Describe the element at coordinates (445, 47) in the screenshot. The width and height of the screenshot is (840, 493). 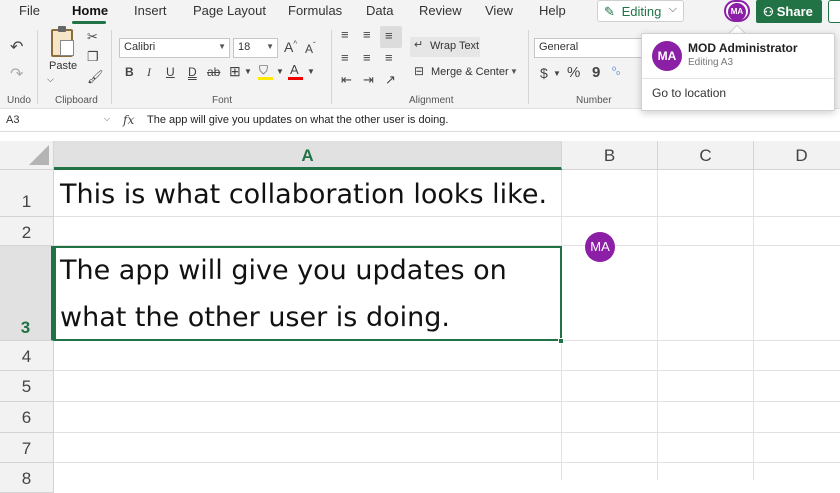
I see `wrap-text-button: ↵ Wrap Text` at that location.